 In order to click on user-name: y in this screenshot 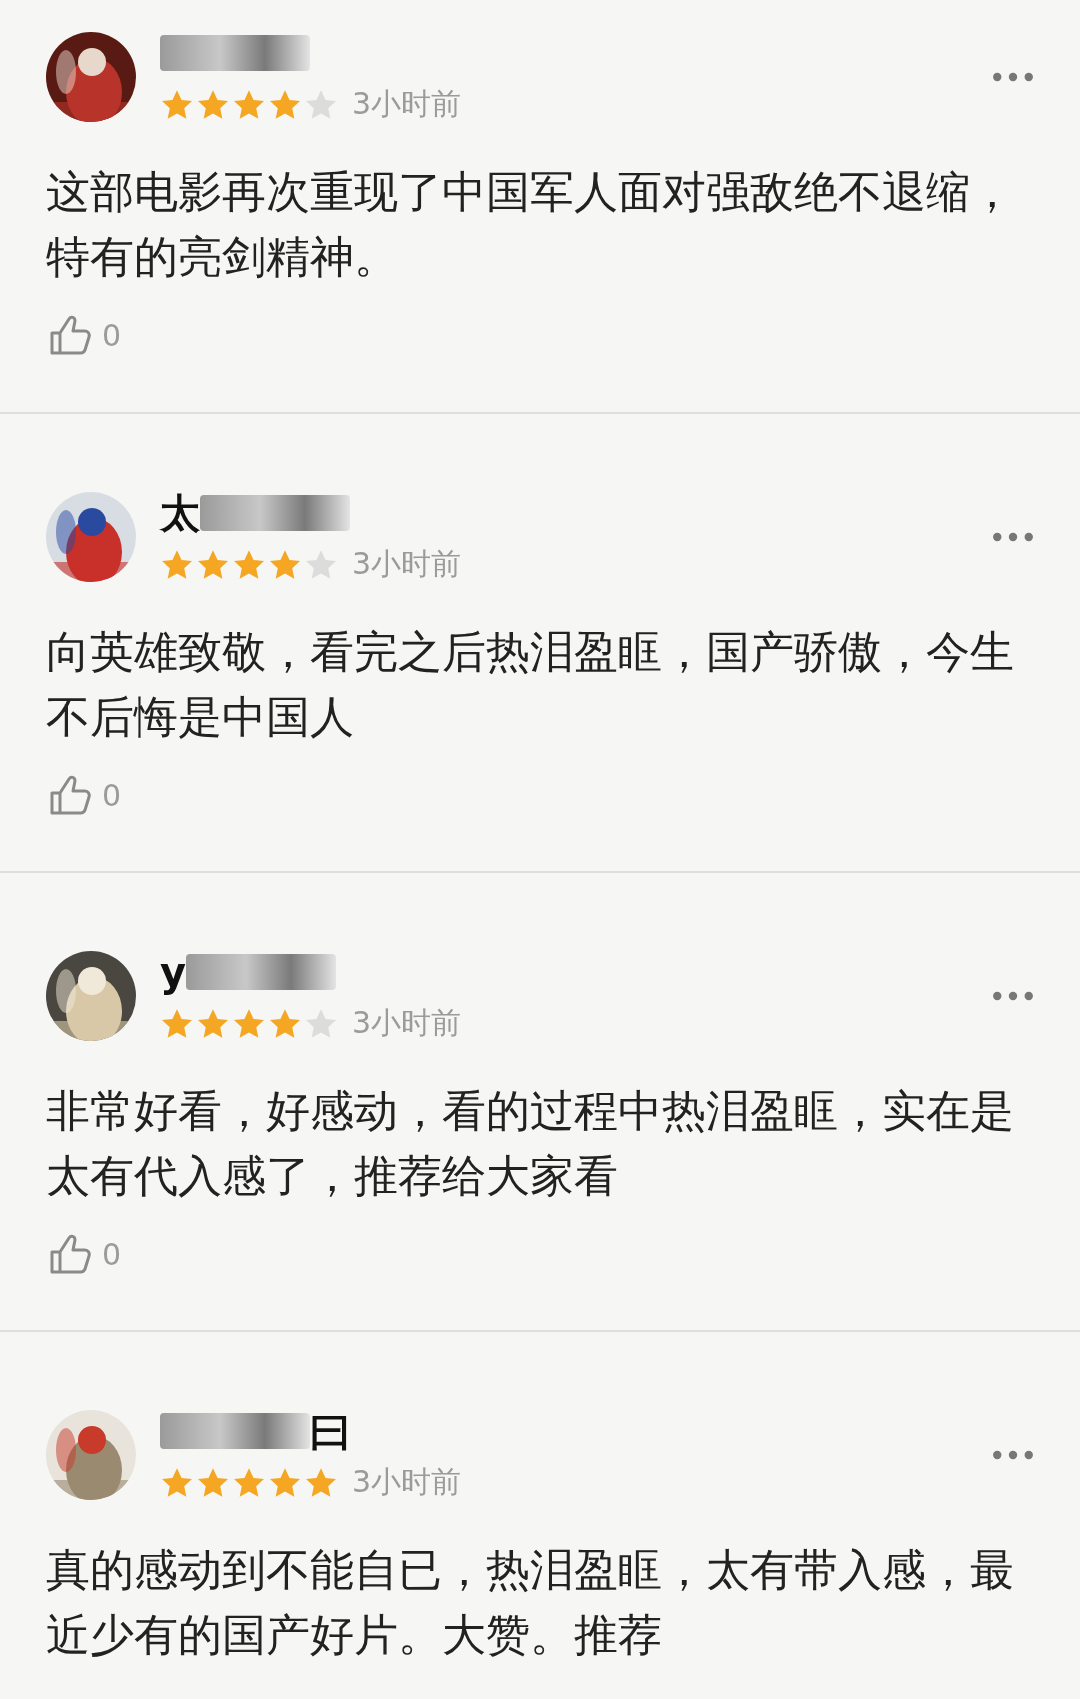, I will do `click(173, 972)`.